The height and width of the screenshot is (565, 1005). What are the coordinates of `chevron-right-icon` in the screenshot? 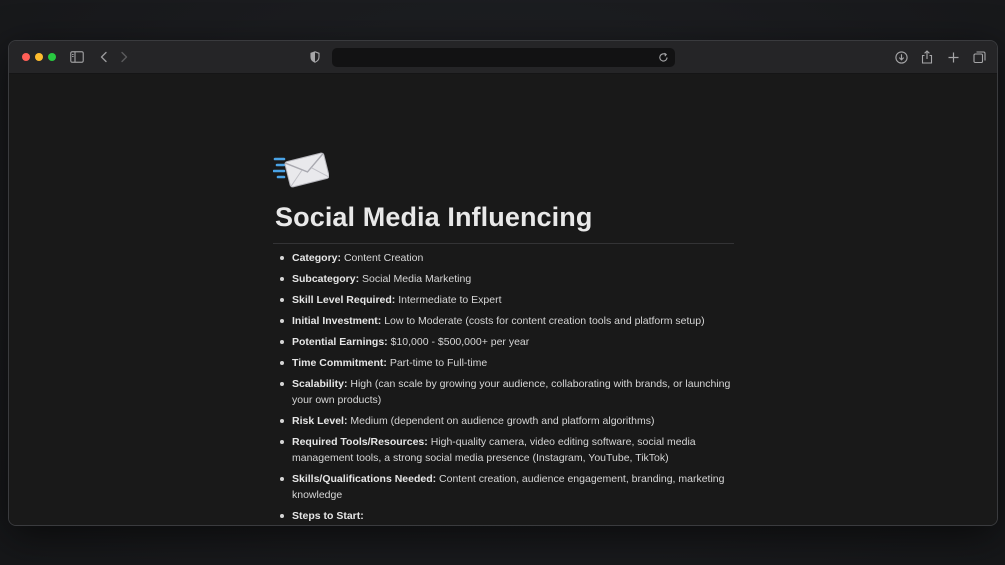 It's located at (124, 57).